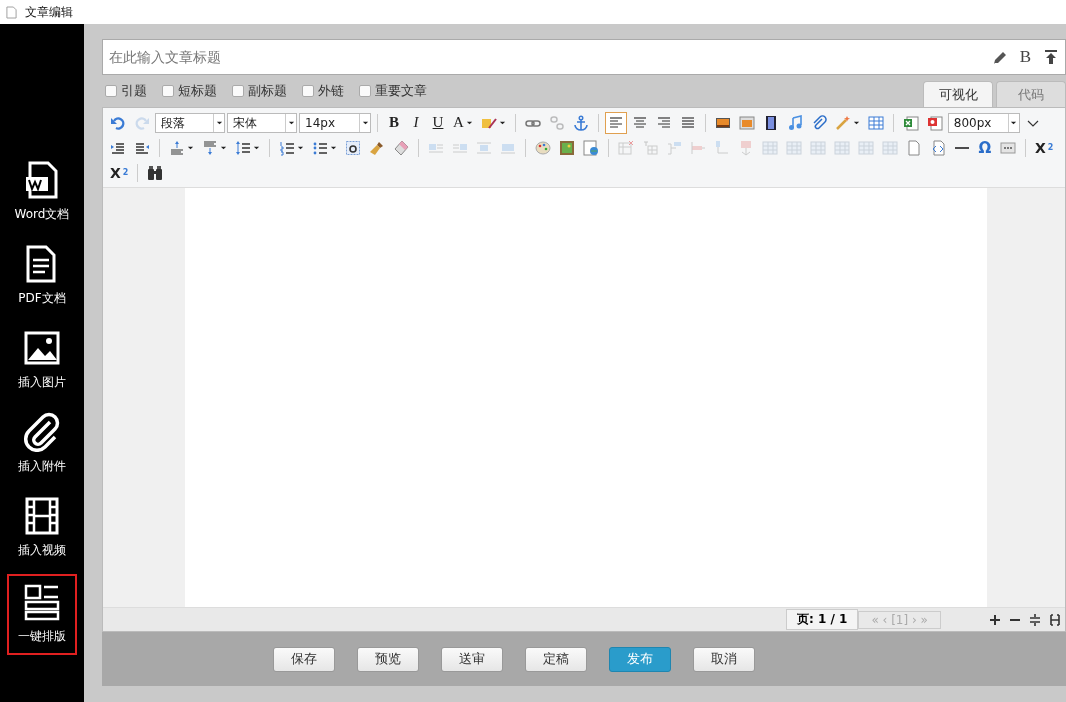  I want to click on align-left-button, so click(615, 122).